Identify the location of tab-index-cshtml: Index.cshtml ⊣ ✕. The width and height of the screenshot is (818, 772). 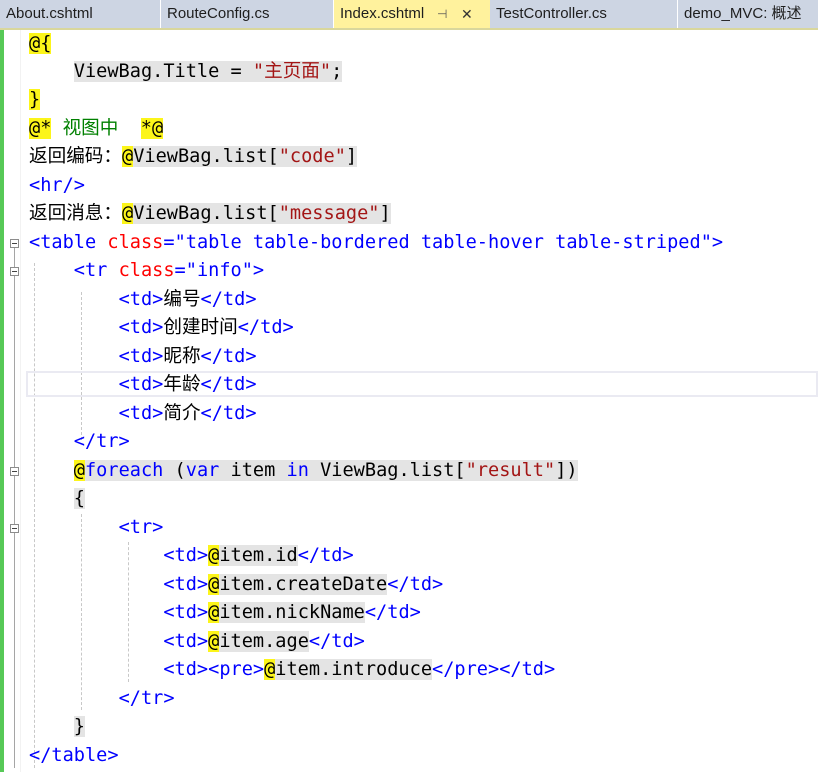
(412, 14).